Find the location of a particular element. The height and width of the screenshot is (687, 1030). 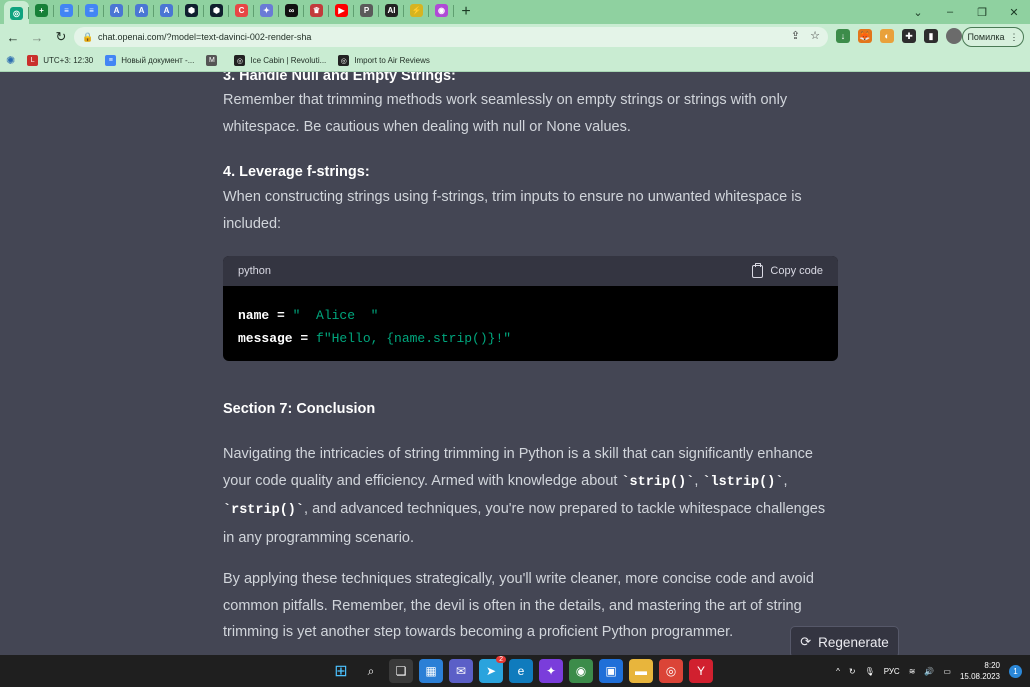

p-icon: P is located at coordinates (366, 10).